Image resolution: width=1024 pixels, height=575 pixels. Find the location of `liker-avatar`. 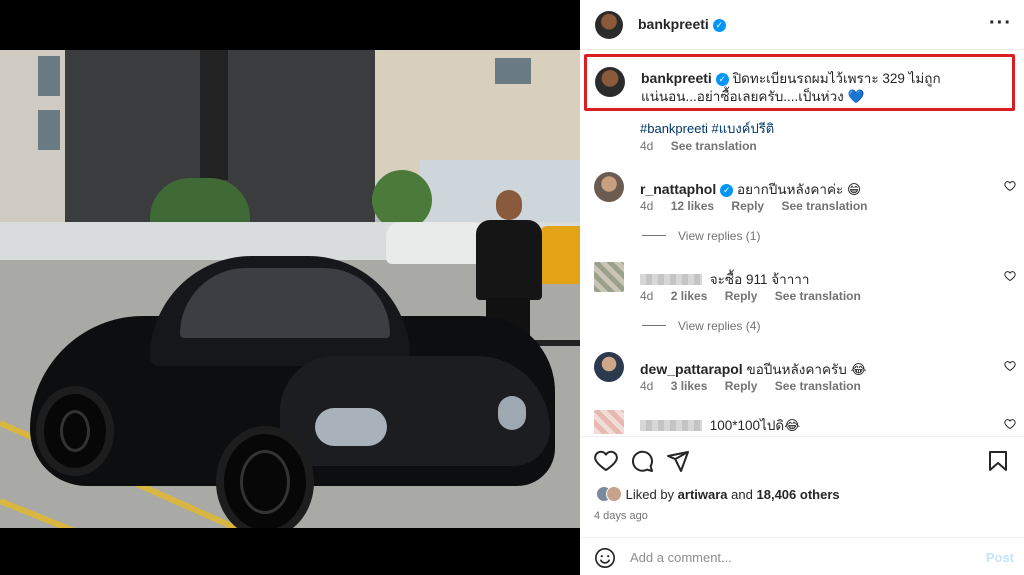

liker-avatar is located at coordinates (614, 494).